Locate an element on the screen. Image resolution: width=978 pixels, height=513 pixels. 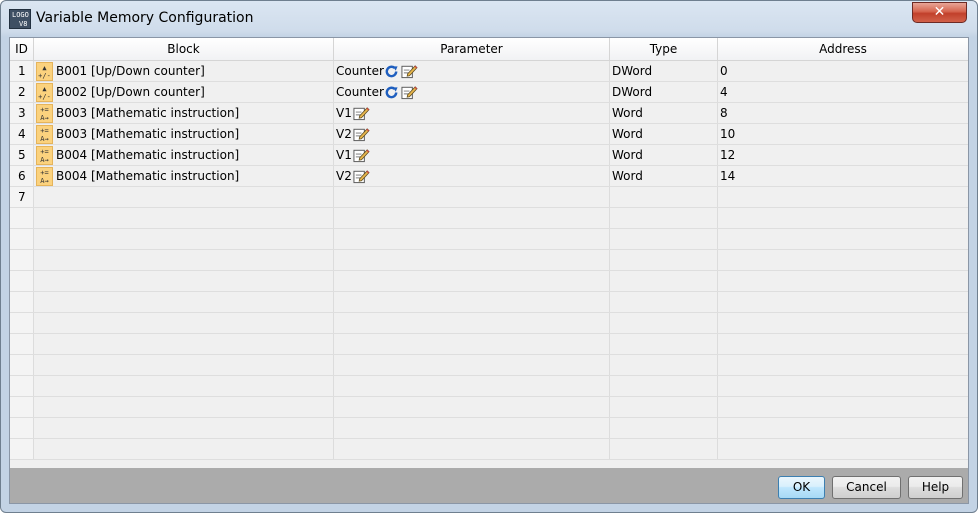
ok-button: OK is located at coordinates (801, 487).